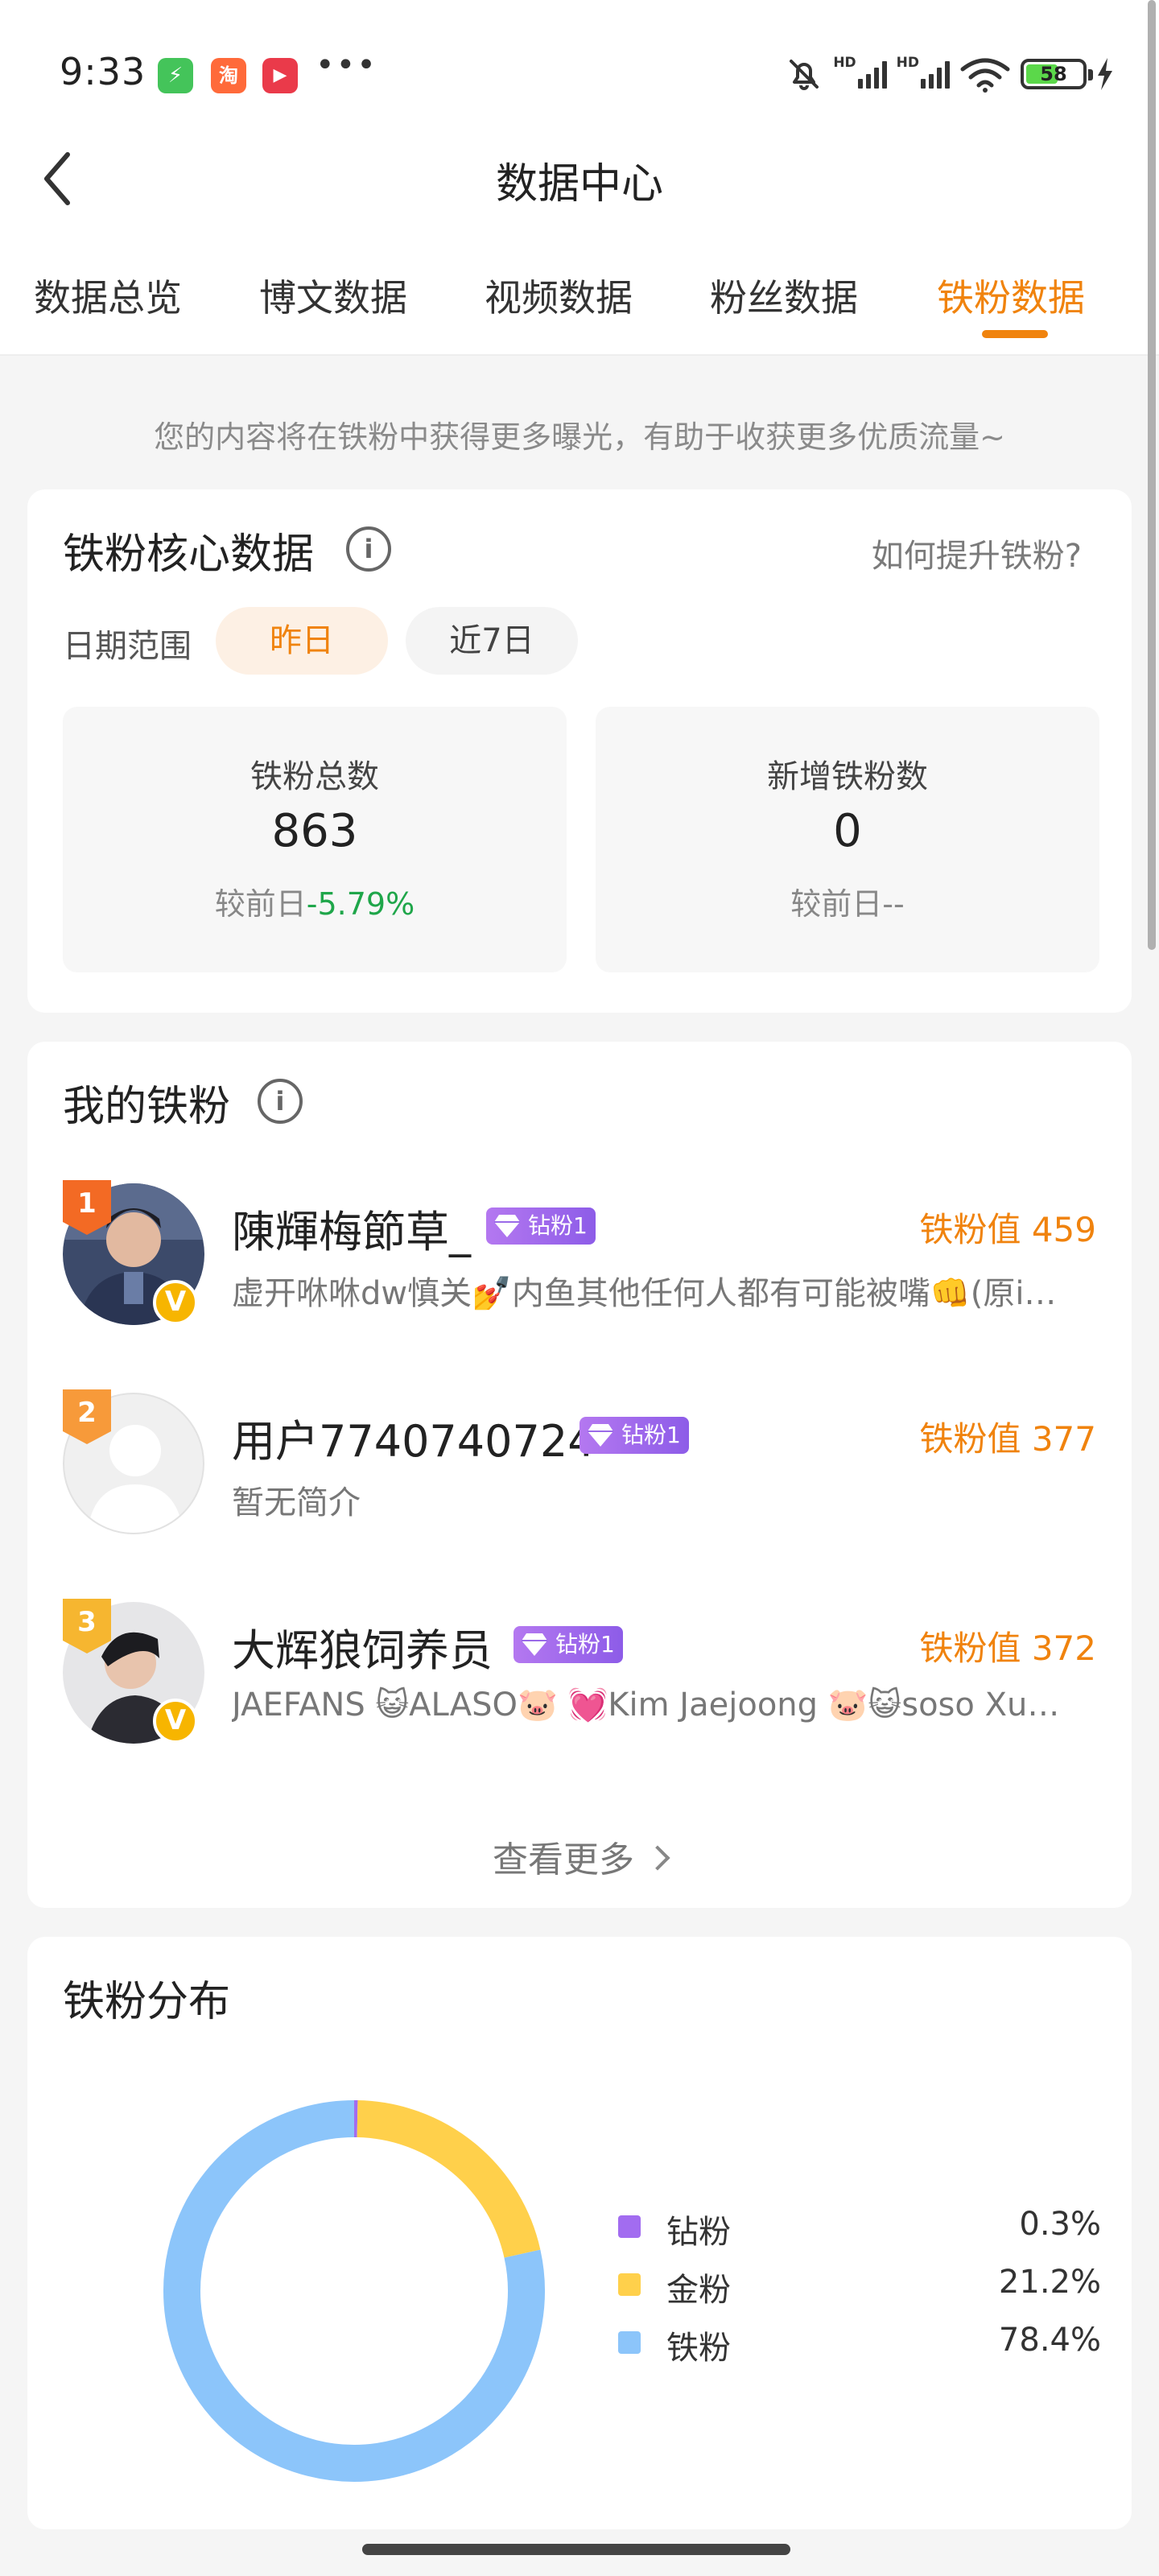  Describe the element at coordinates (698, 2348) in the screenshot. I see `legend-label: 铁粉` at that location.